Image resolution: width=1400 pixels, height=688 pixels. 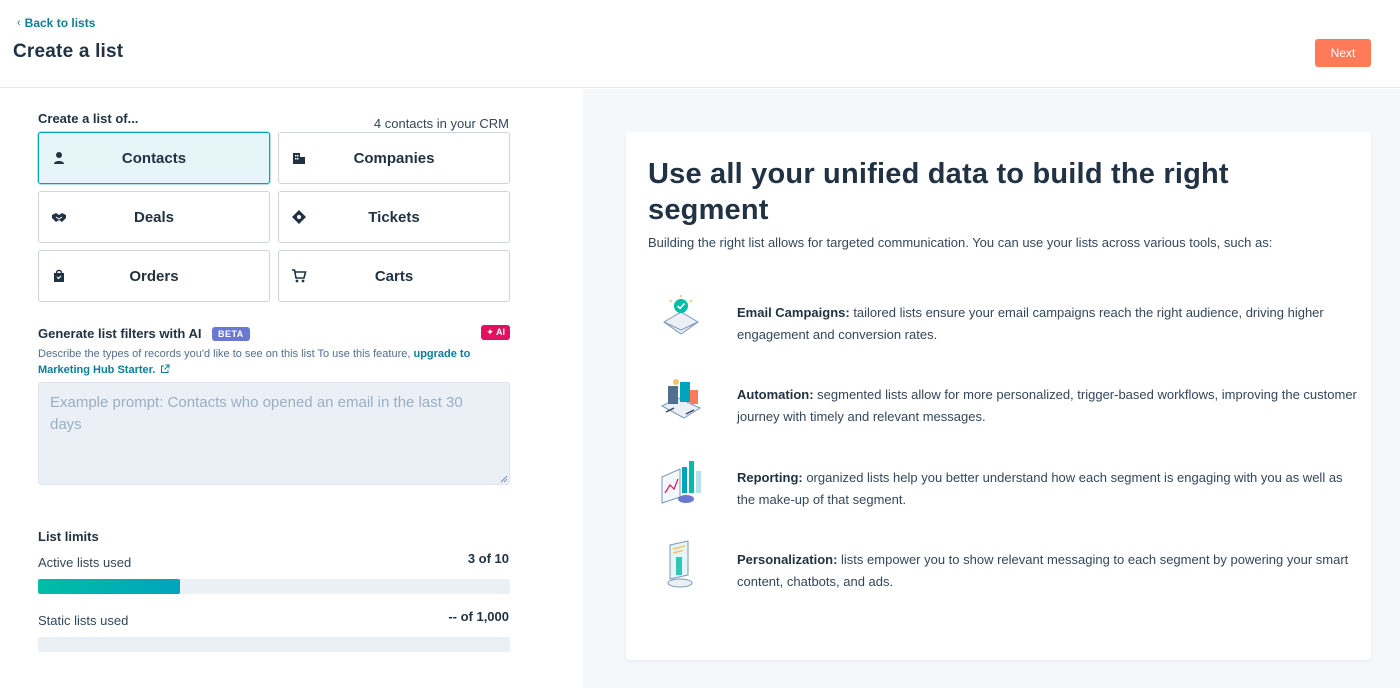 I want to click on beta-badge: BETA, so click(x=230, y=333).